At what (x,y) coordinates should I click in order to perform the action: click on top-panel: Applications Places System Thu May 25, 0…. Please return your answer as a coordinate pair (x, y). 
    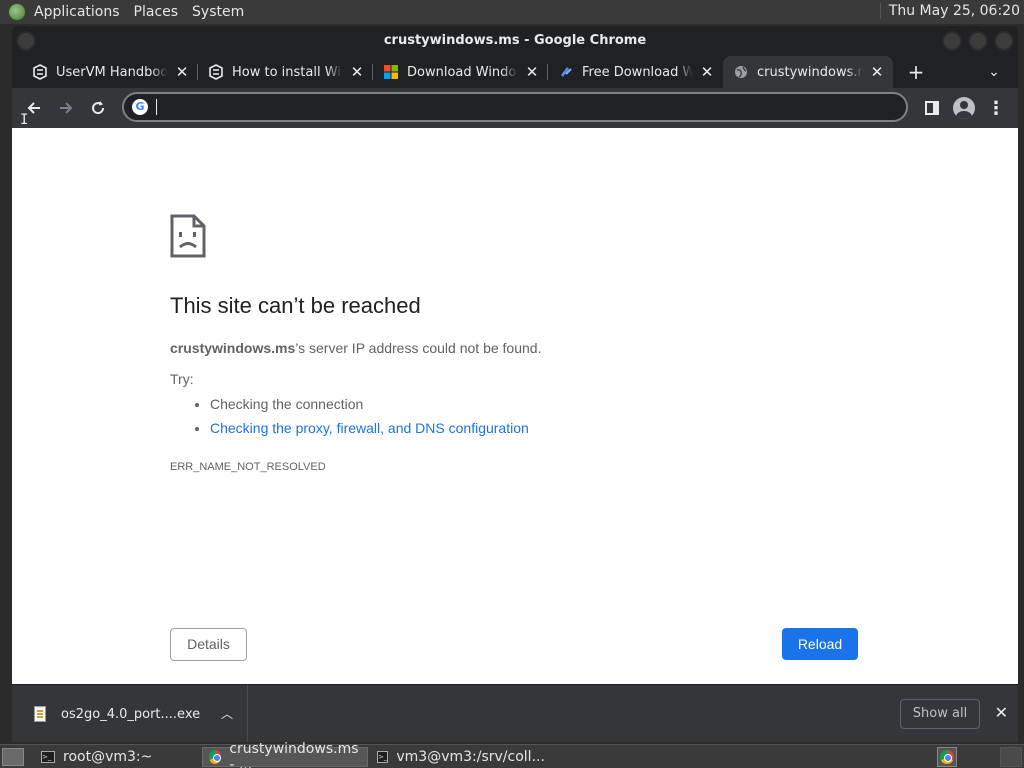
    Looking at the image, I should click on (512, 12).